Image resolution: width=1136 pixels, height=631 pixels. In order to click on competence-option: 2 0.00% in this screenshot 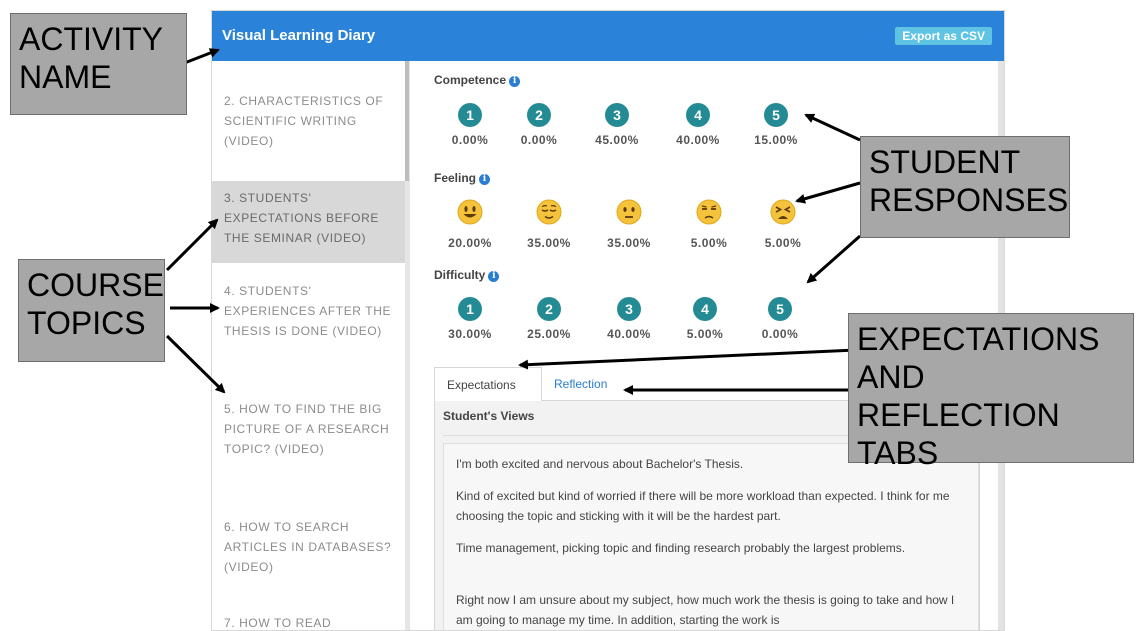, I will do `click(539, 125)`.